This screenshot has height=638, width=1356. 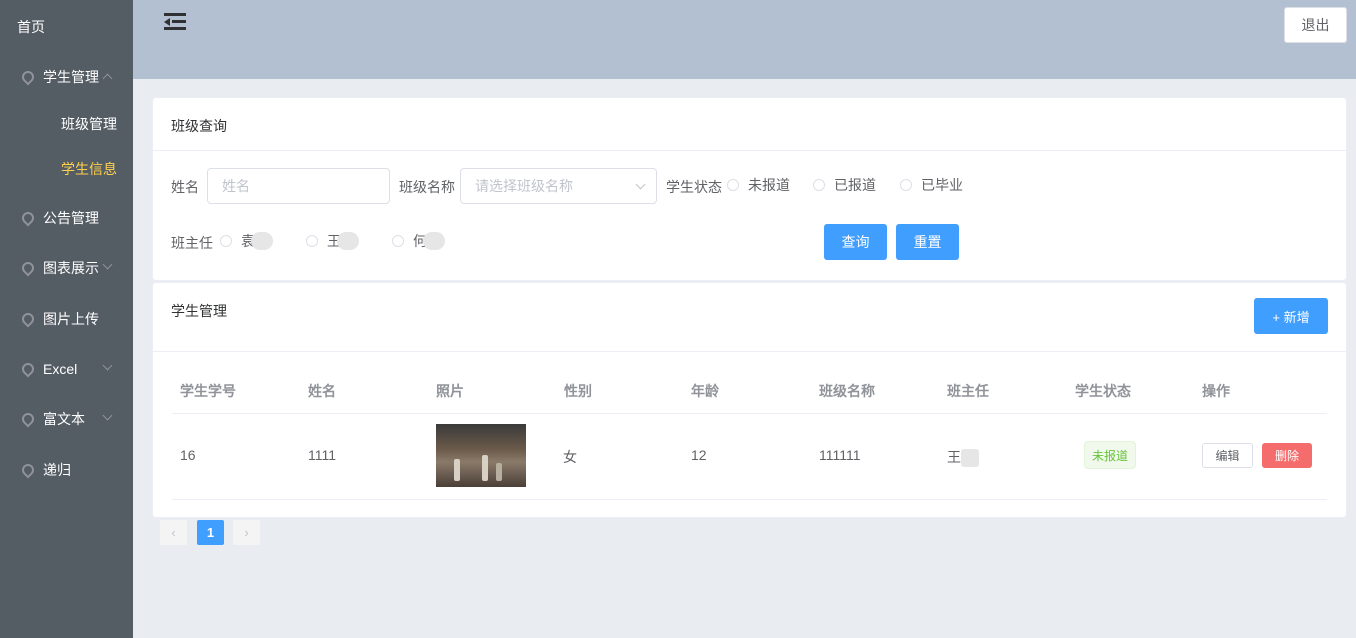 I want to click on sidebar-subitem-label: 班级管理, so click(x=89, y=123).